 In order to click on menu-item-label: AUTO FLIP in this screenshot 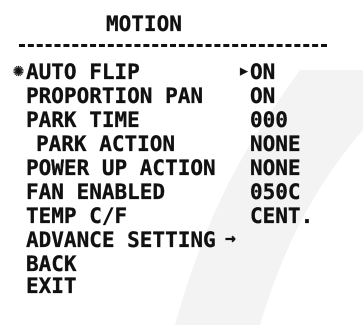, I will do `click(83, 72)`.